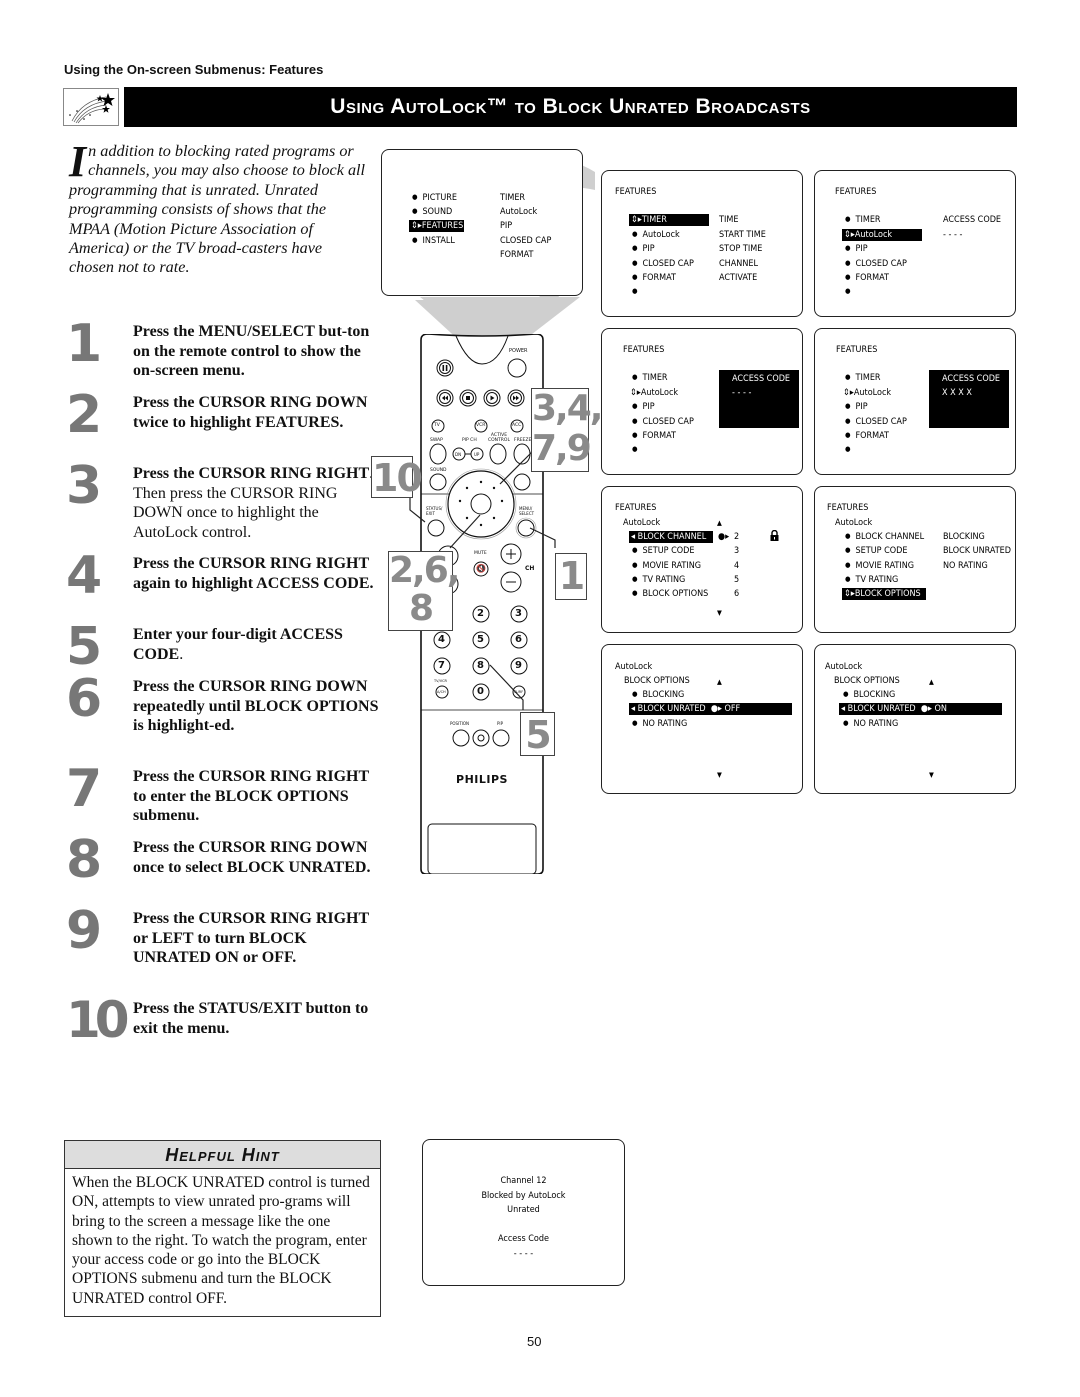  Describe the element at coordinates (844, 667) in the screenshot. I see `screen-title: AutoLock` at that location.